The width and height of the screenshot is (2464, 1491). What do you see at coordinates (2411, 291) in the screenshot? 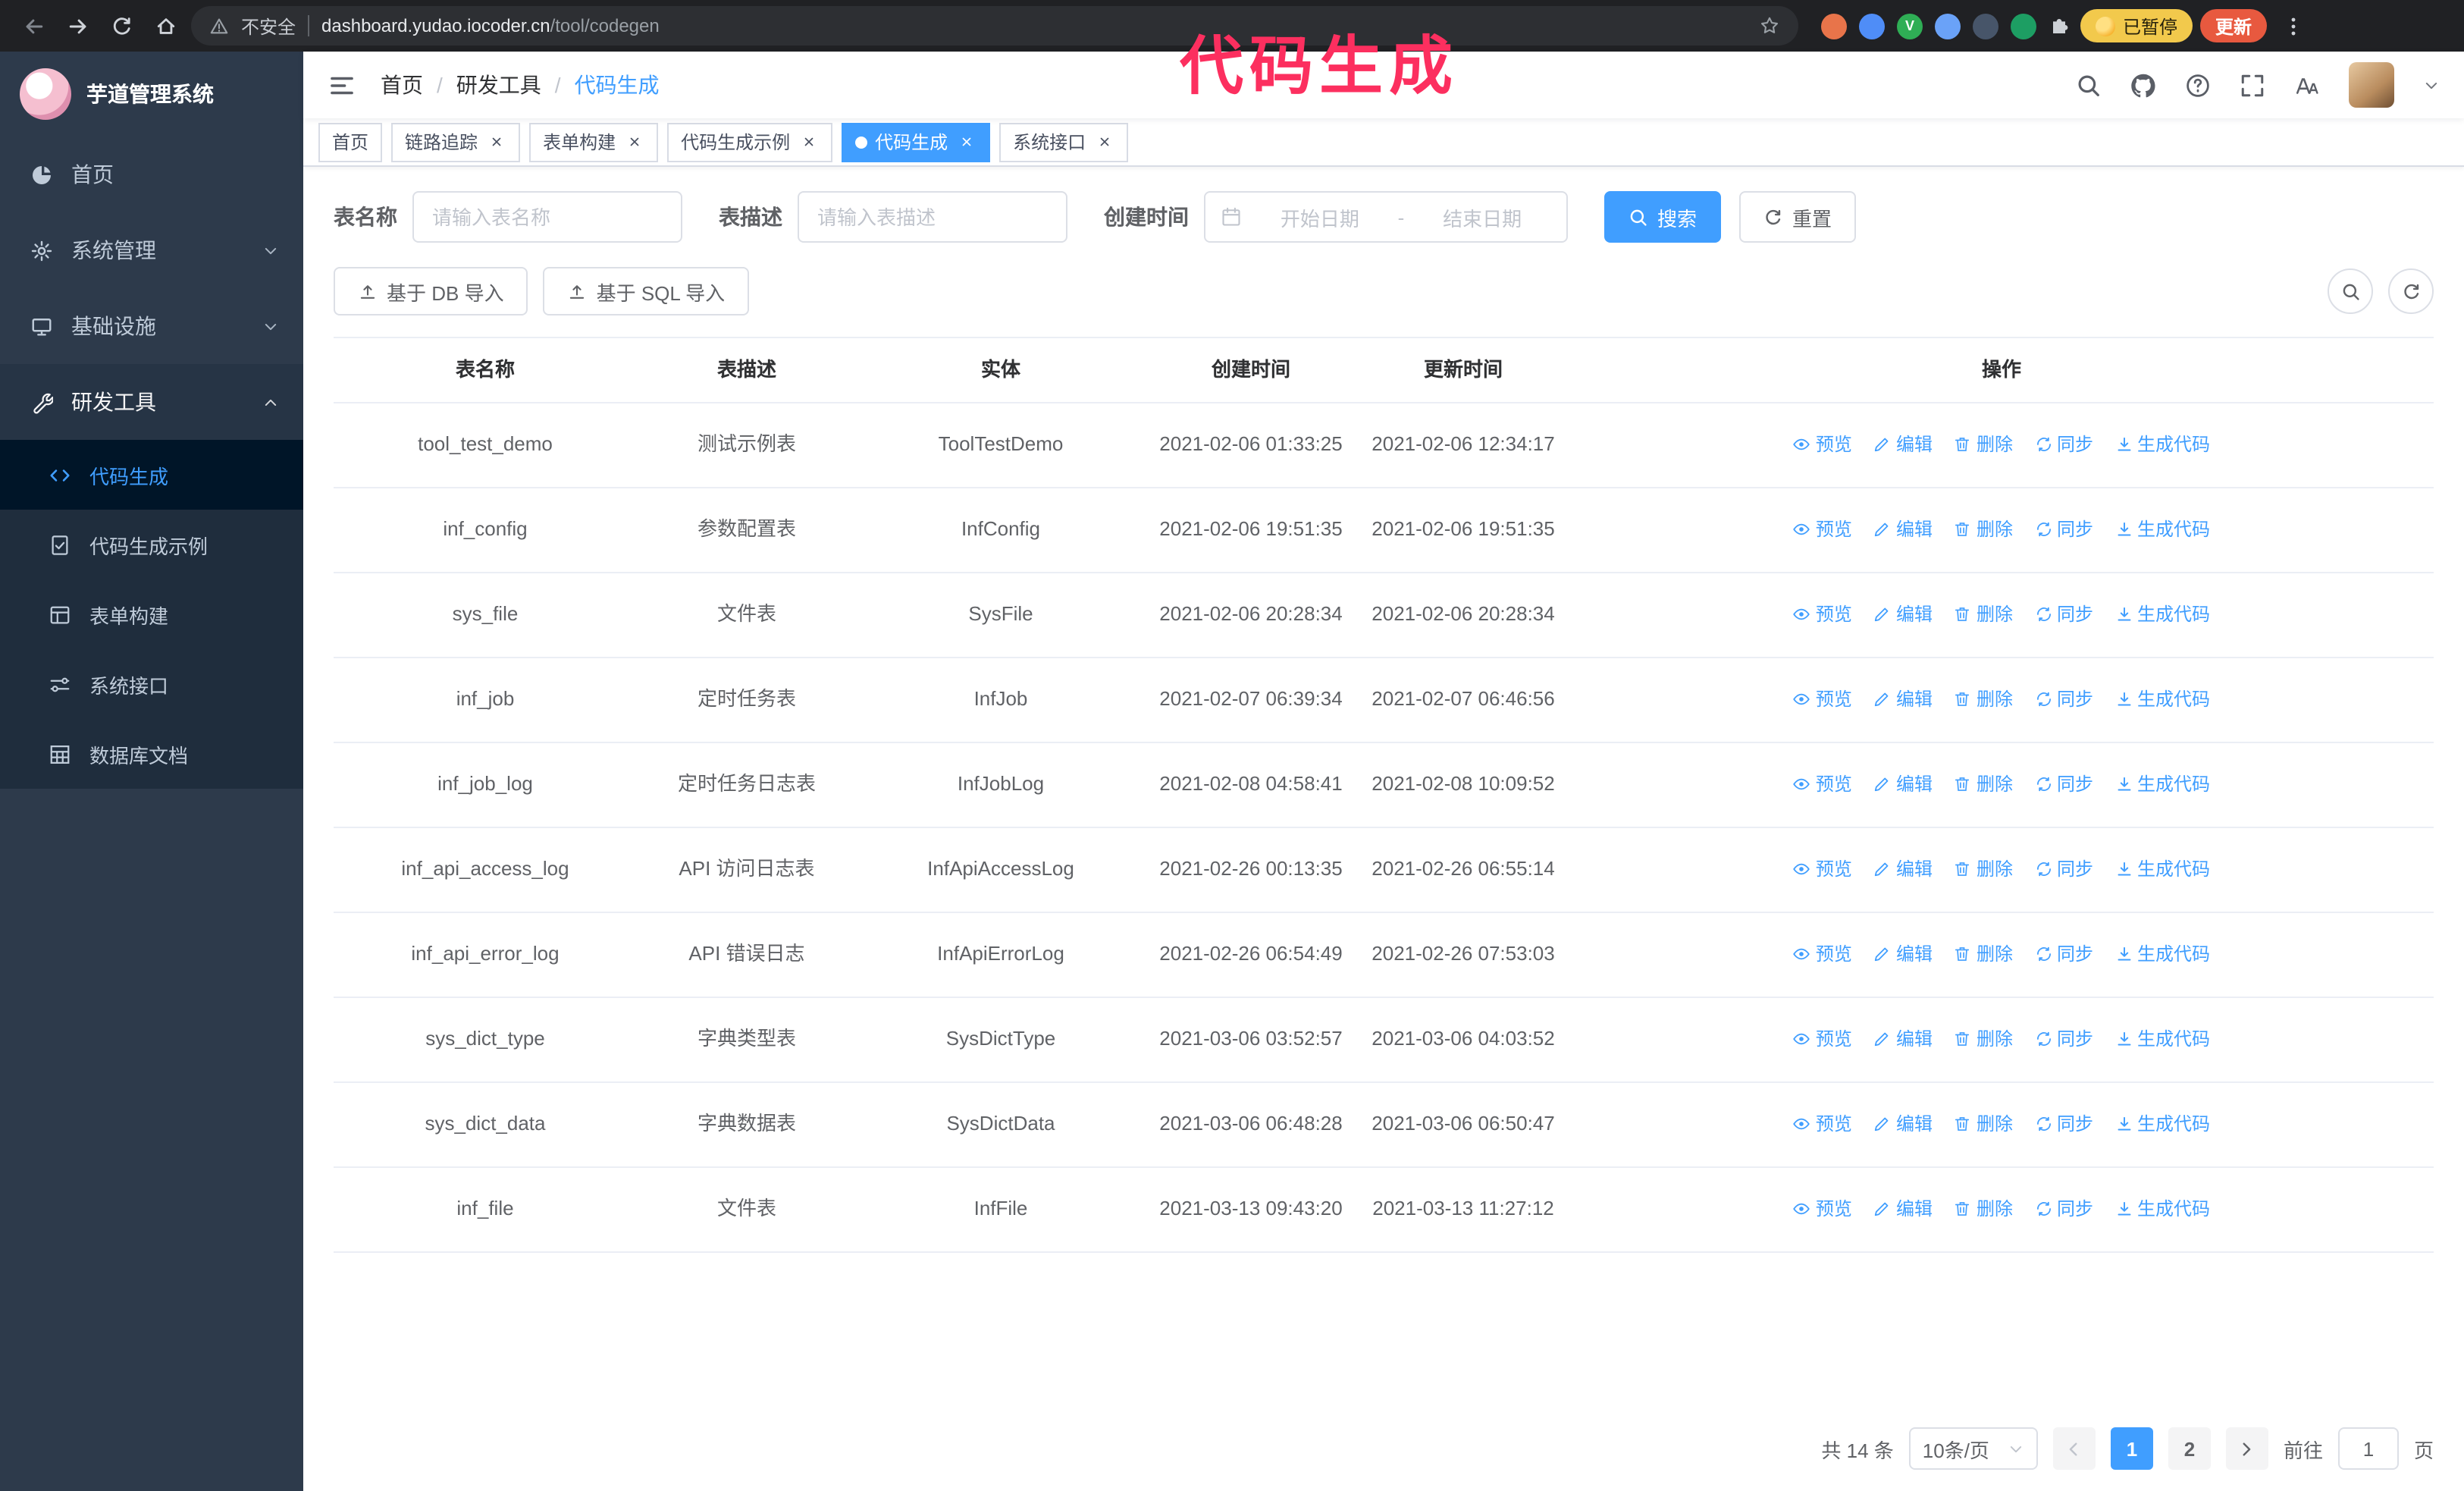
I see `refresh-table-button` at bounding box center [2411, 291].